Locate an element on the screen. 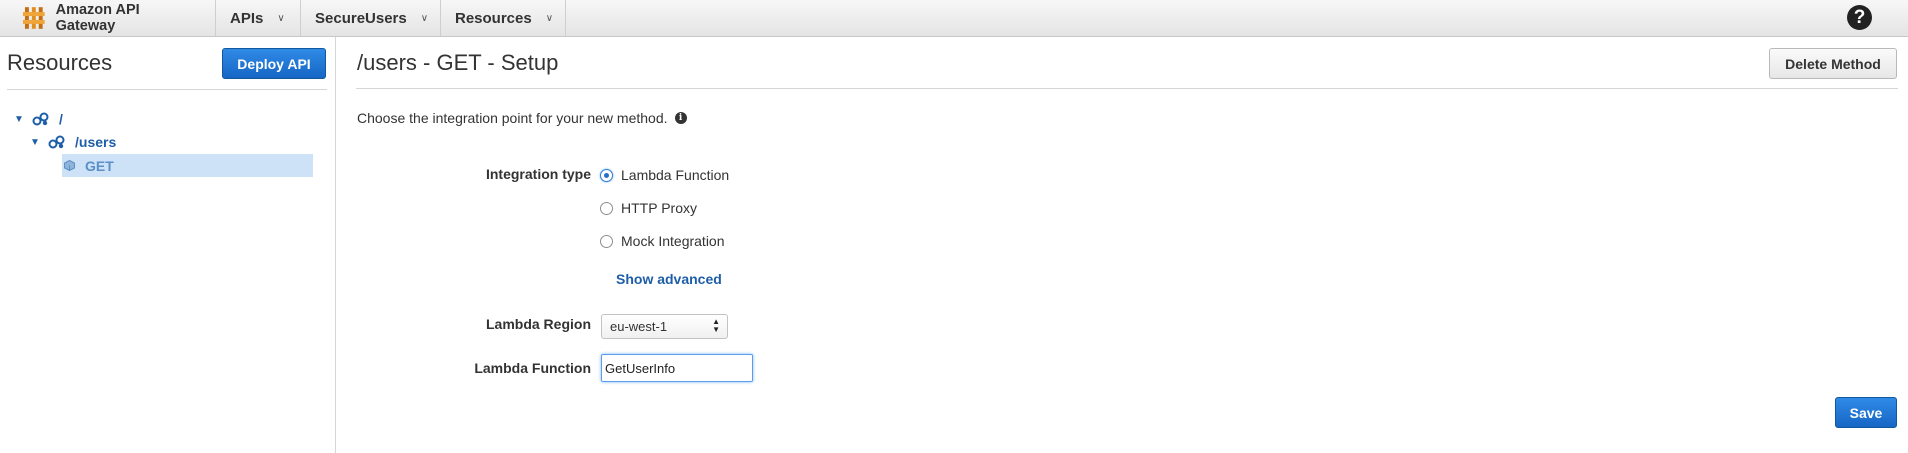 Image resolution: width=1908 pixels, height=453 pixels. radio-label: HTTP Proxy is located at coordinates (659, 208).